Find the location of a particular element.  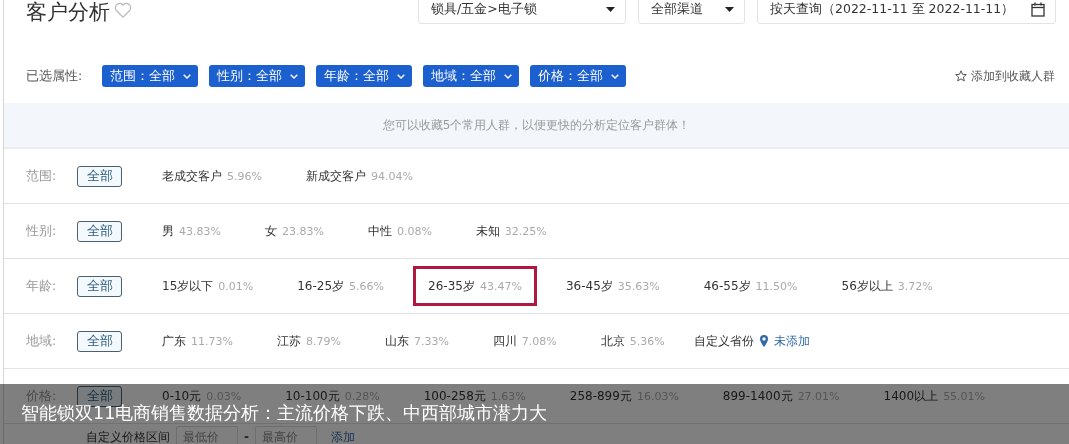

option-name: 10-100元 is located at coordinates (312, 396).